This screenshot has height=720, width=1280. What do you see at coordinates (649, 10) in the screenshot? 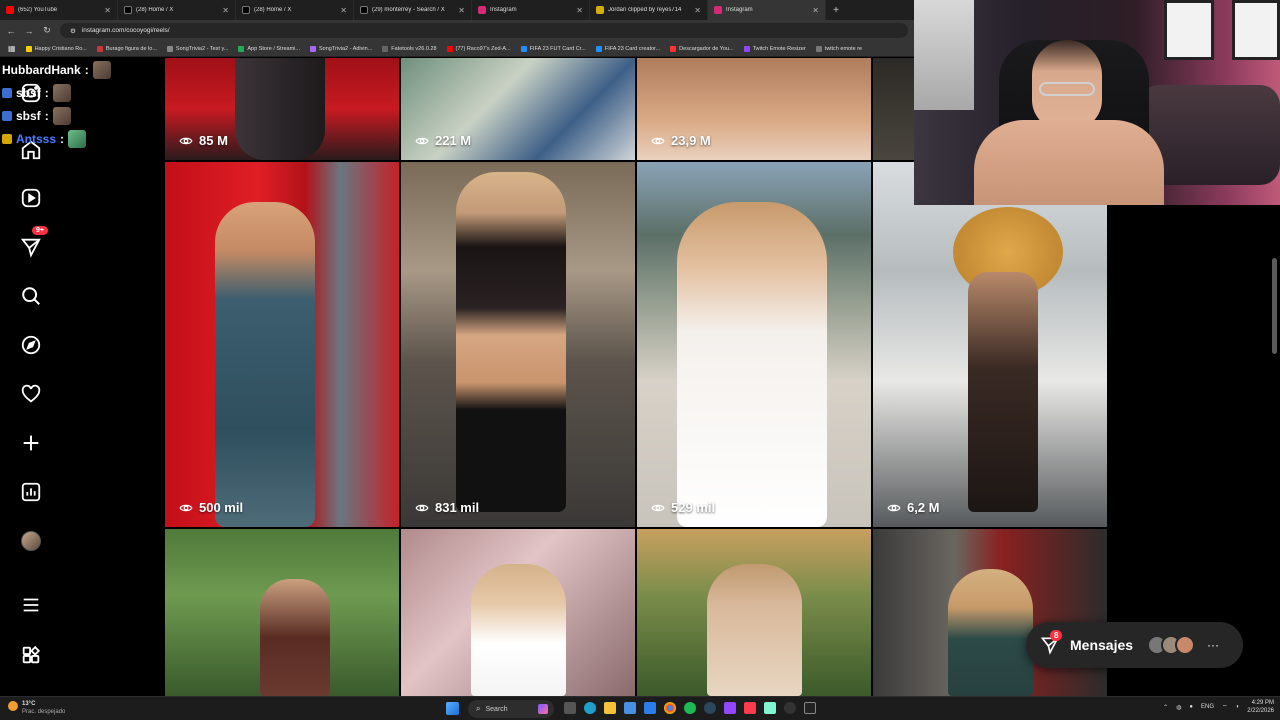
I see `browser-tab: Jordan clipped by reyes714 ✕` at bounding box center [649, 10].